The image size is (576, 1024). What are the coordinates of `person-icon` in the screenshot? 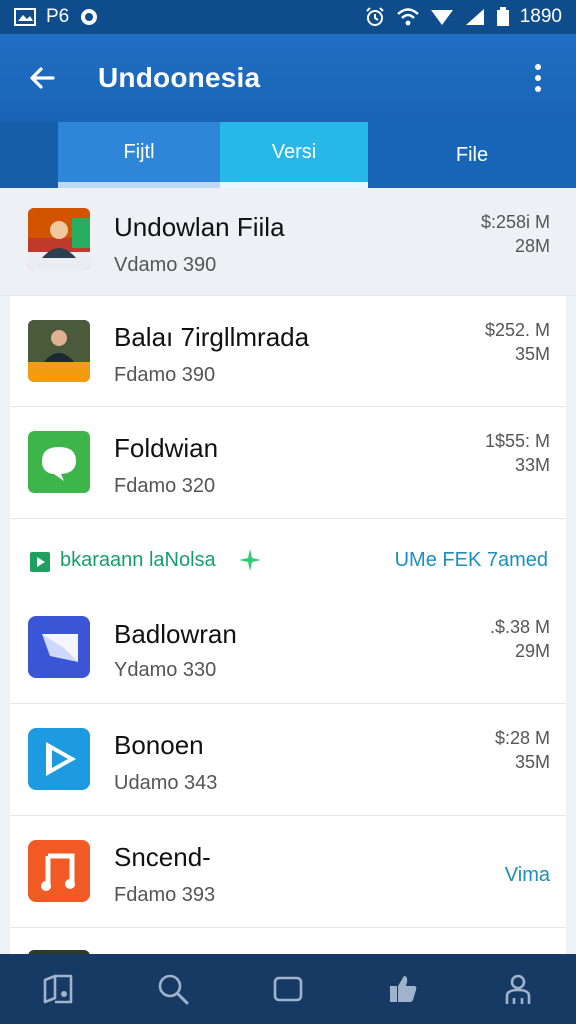 It's located at (518, 989).